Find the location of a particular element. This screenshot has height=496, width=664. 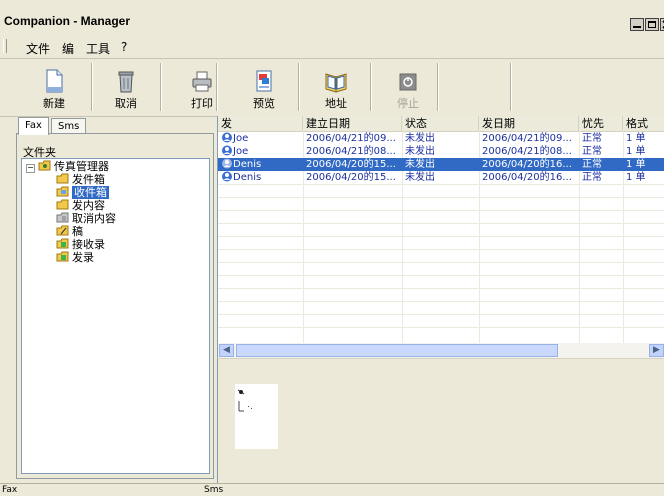

column-priority: 忧先 is located at coordinates (601, 123).